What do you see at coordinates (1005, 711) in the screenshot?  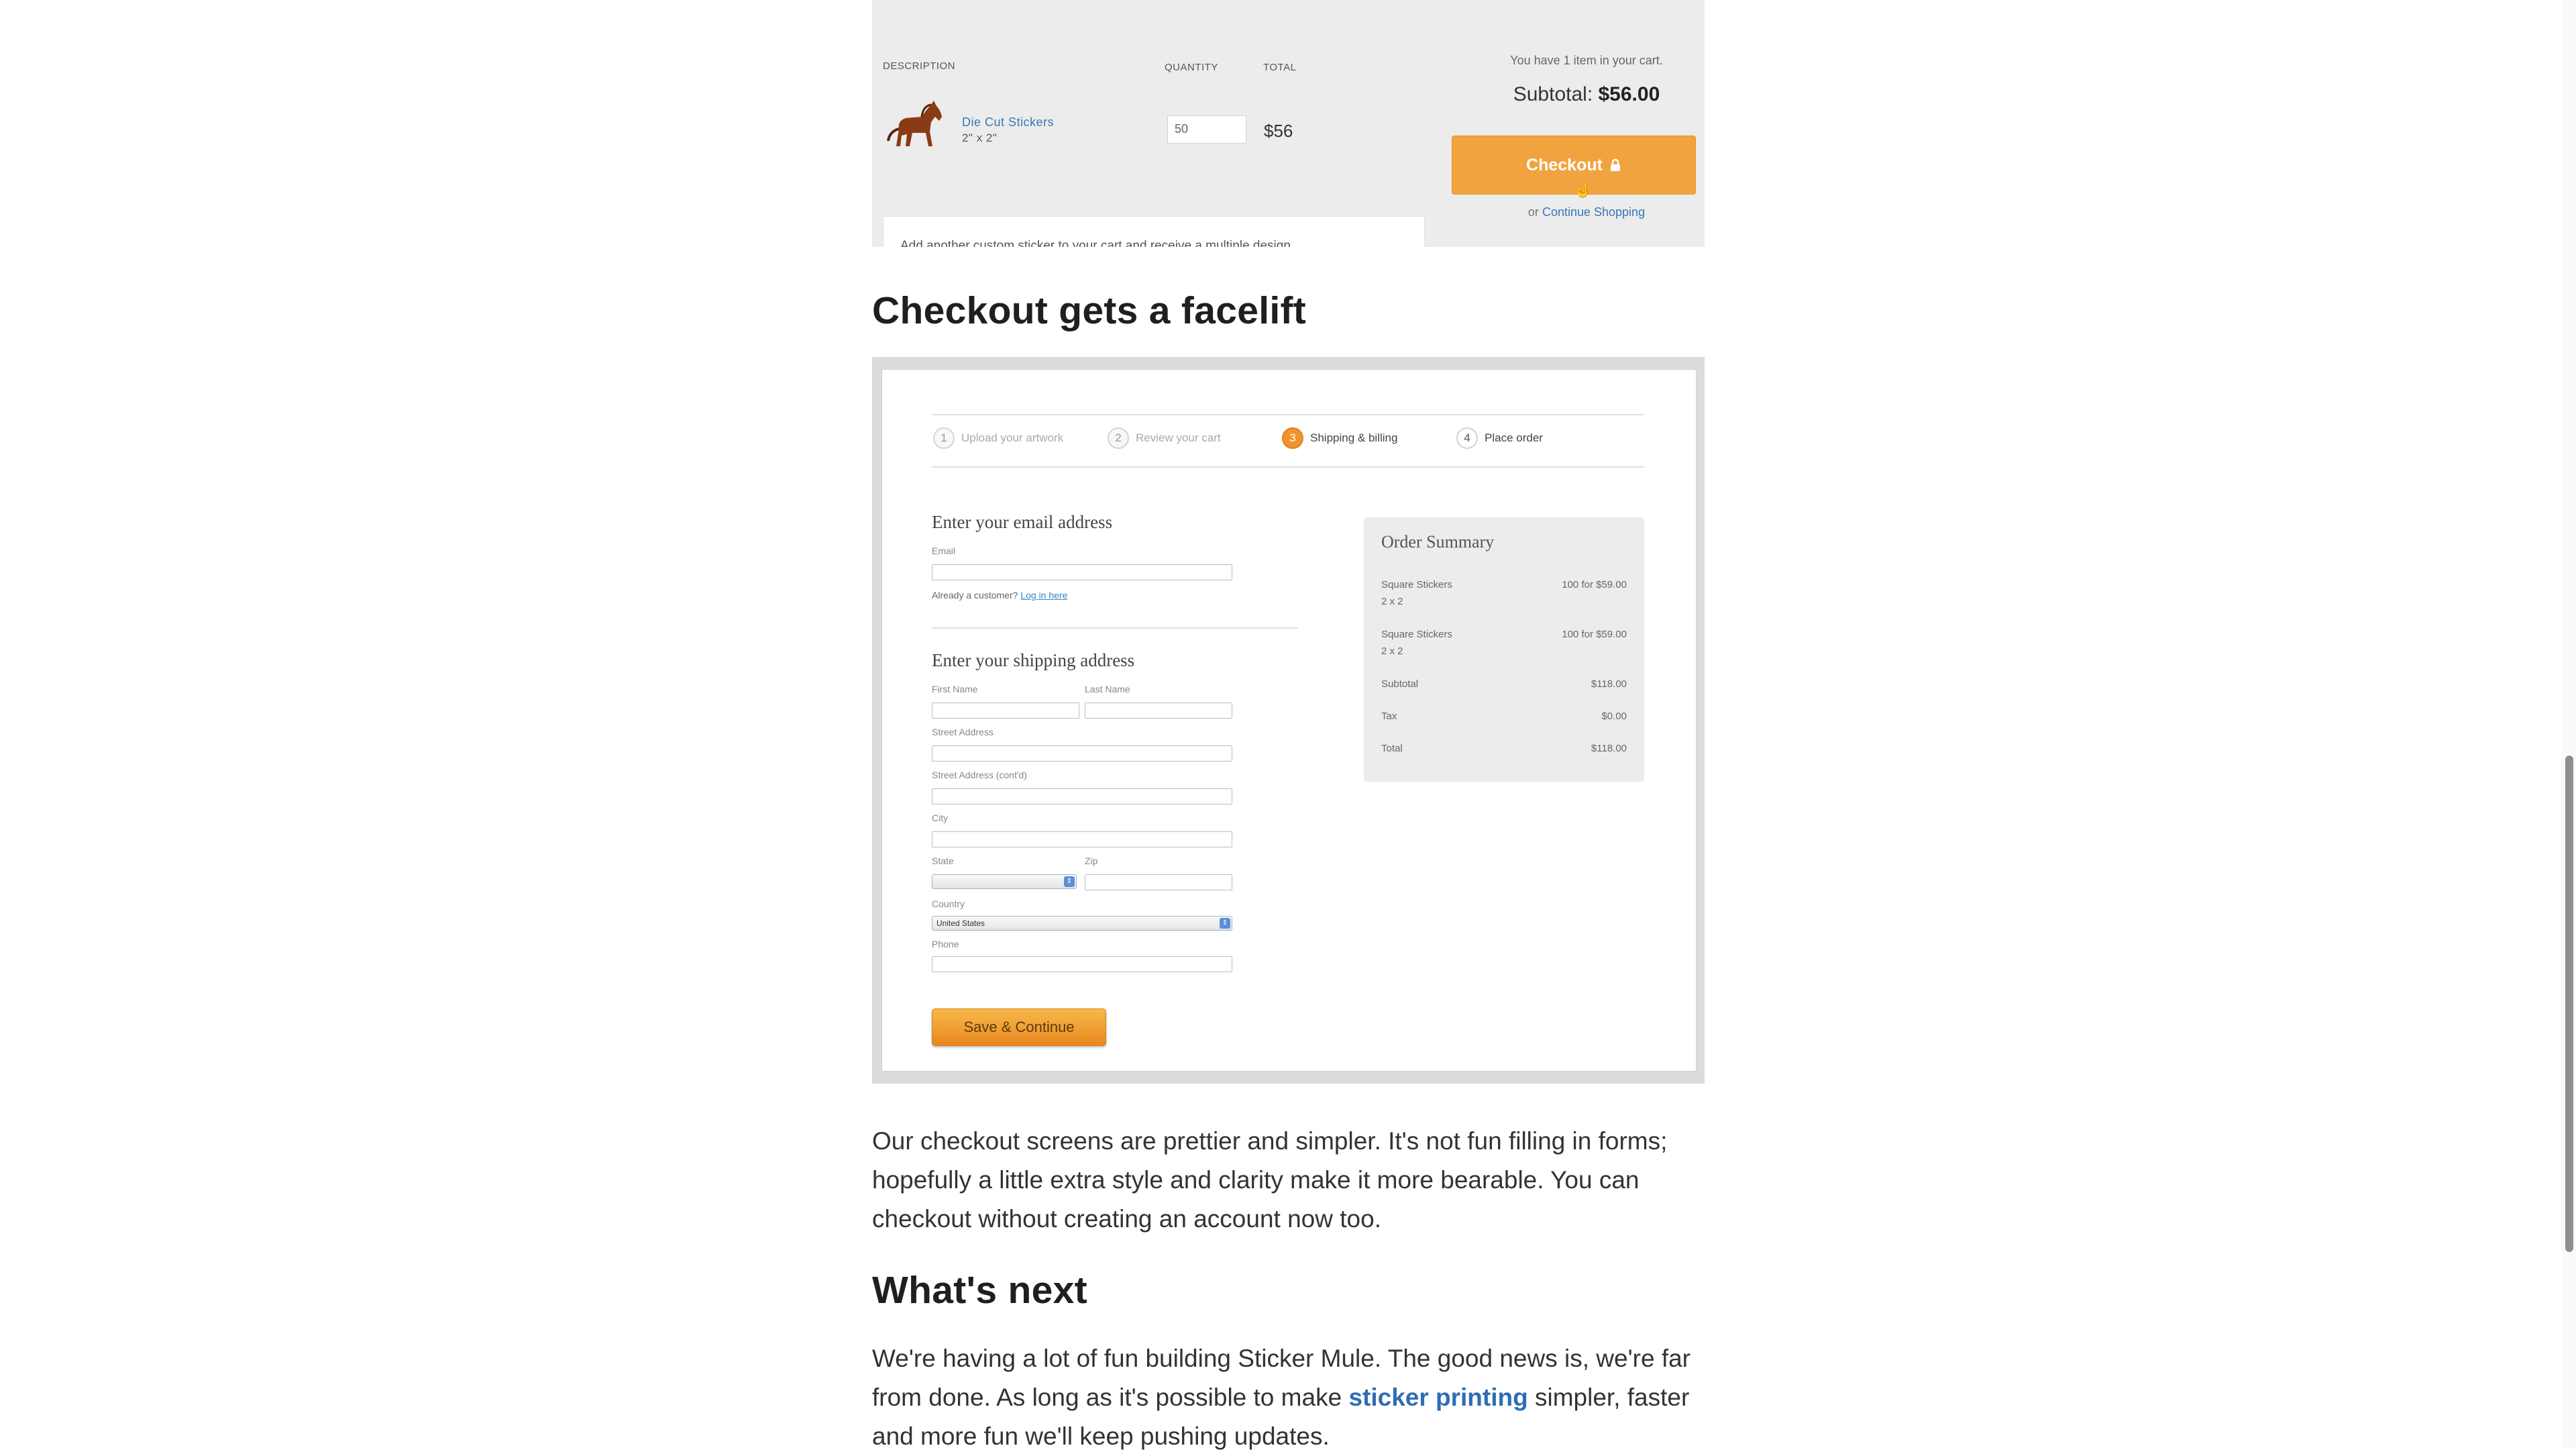 I see `first-name-field` at bounding box center [1005, 711].